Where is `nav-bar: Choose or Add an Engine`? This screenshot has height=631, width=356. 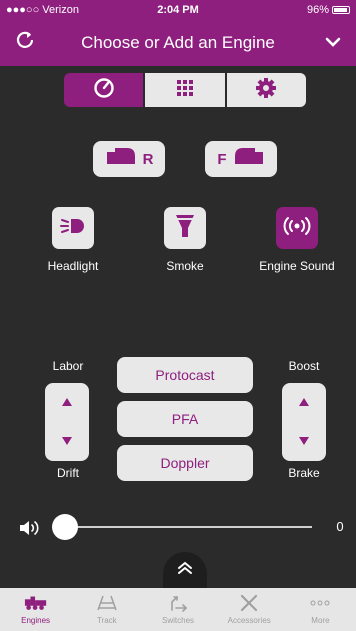
nav-bar: Choose or Add an Engine is located at coordinates (178, 43).